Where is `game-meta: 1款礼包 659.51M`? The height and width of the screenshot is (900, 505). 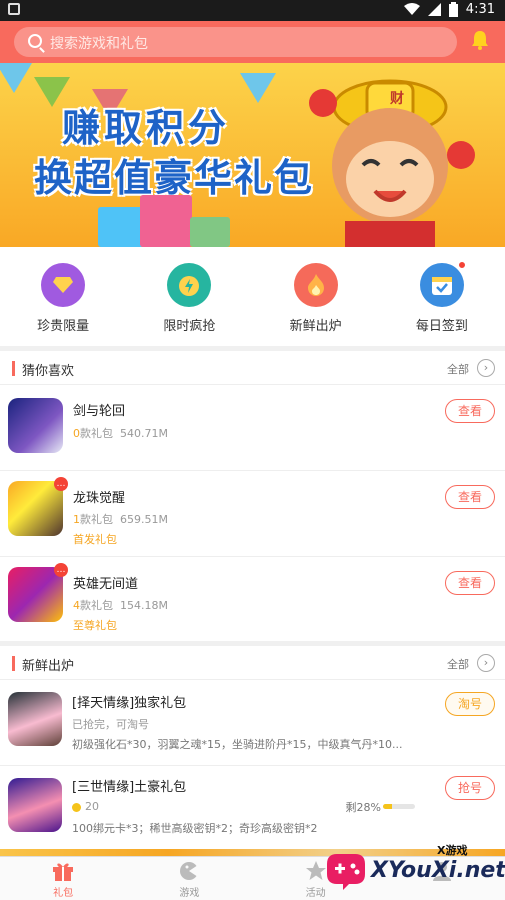
game-meta: 1款礼包 659.51M is located at coordinates (120, 519).